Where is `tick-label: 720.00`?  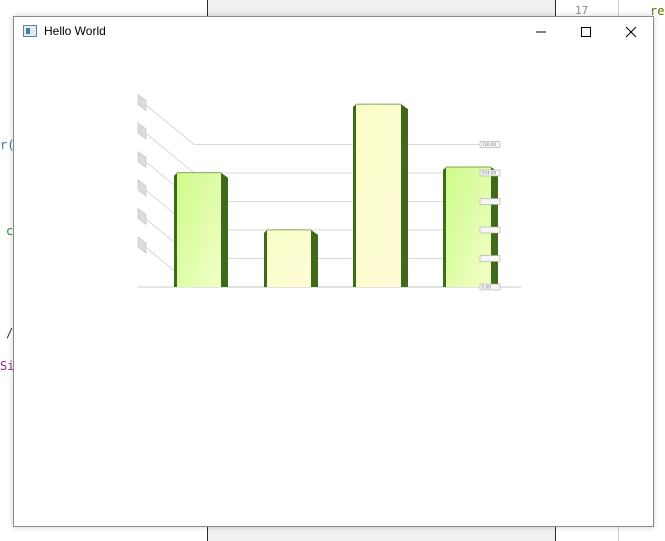 tick-label: 720.00 is located at coordinates (489, 144).